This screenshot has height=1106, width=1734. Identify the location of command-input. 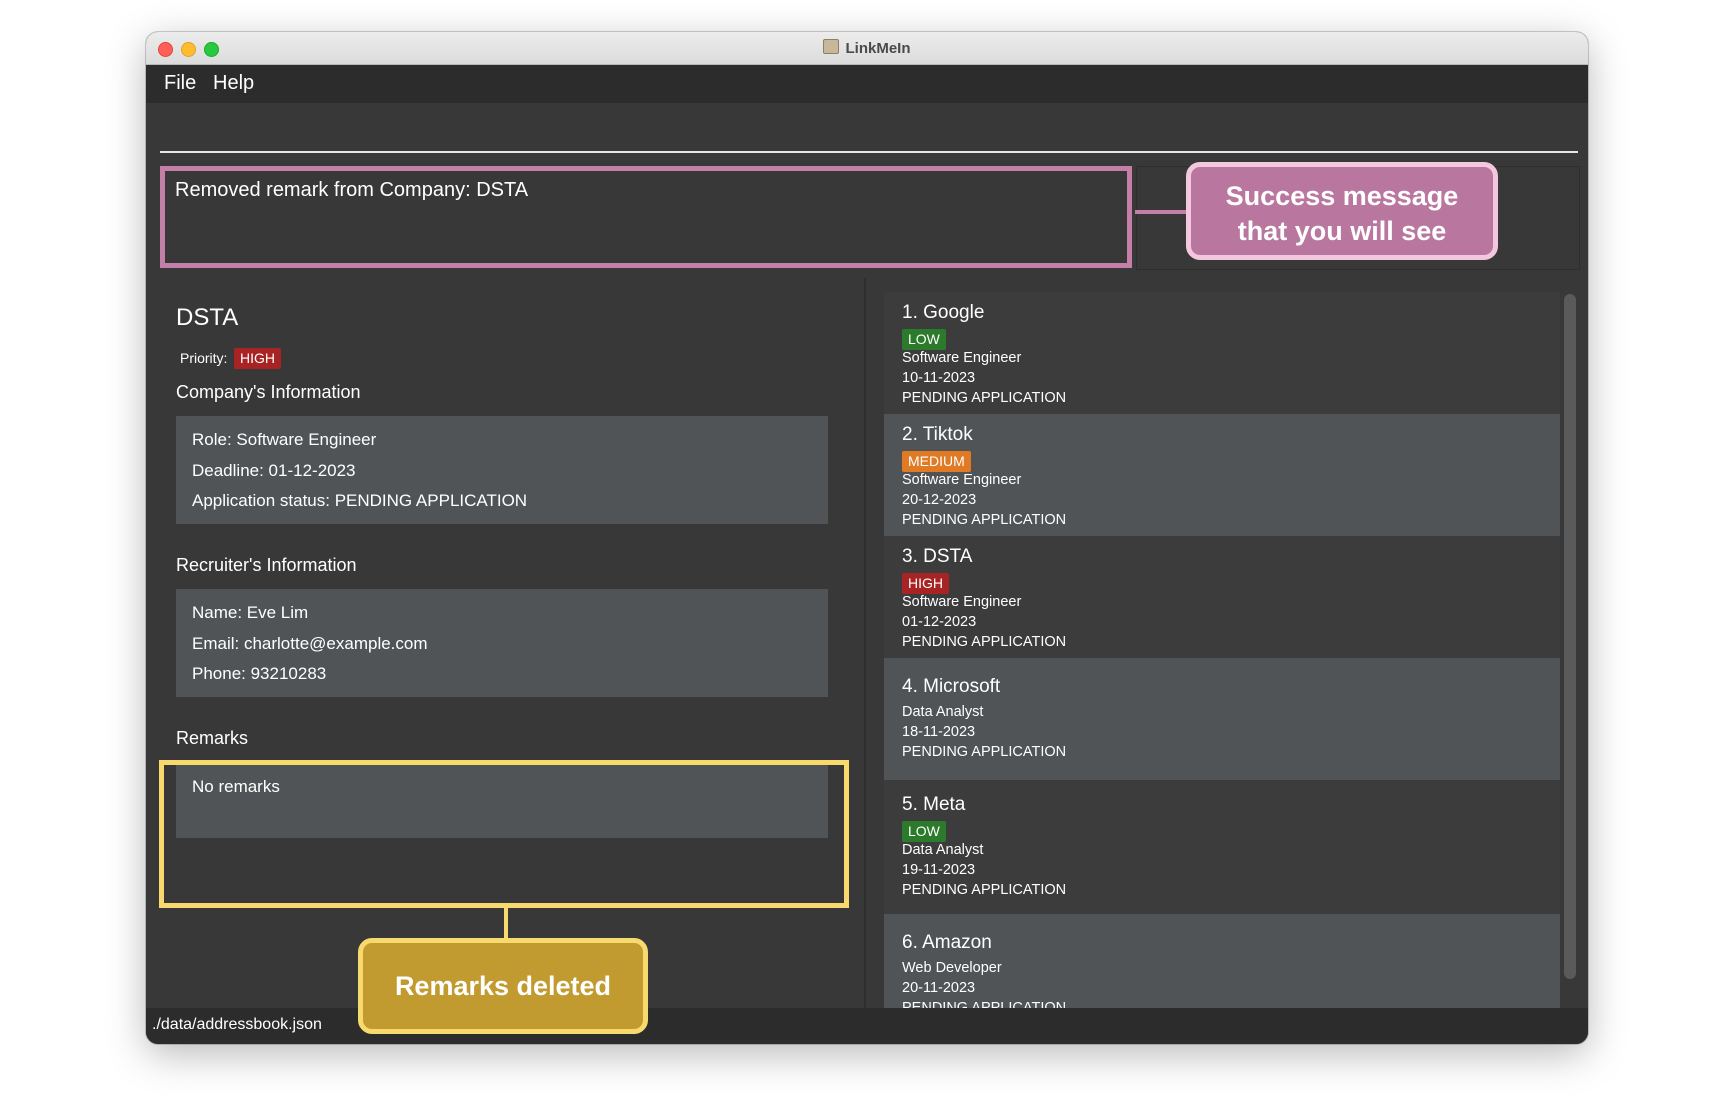
(869, 133).